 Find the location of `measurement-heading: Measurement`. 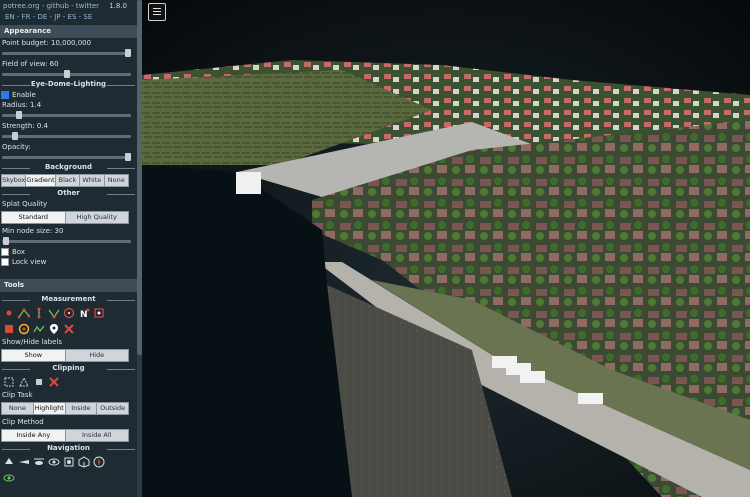

measurement-heading: Measurement is located at coordinates (68, 300).